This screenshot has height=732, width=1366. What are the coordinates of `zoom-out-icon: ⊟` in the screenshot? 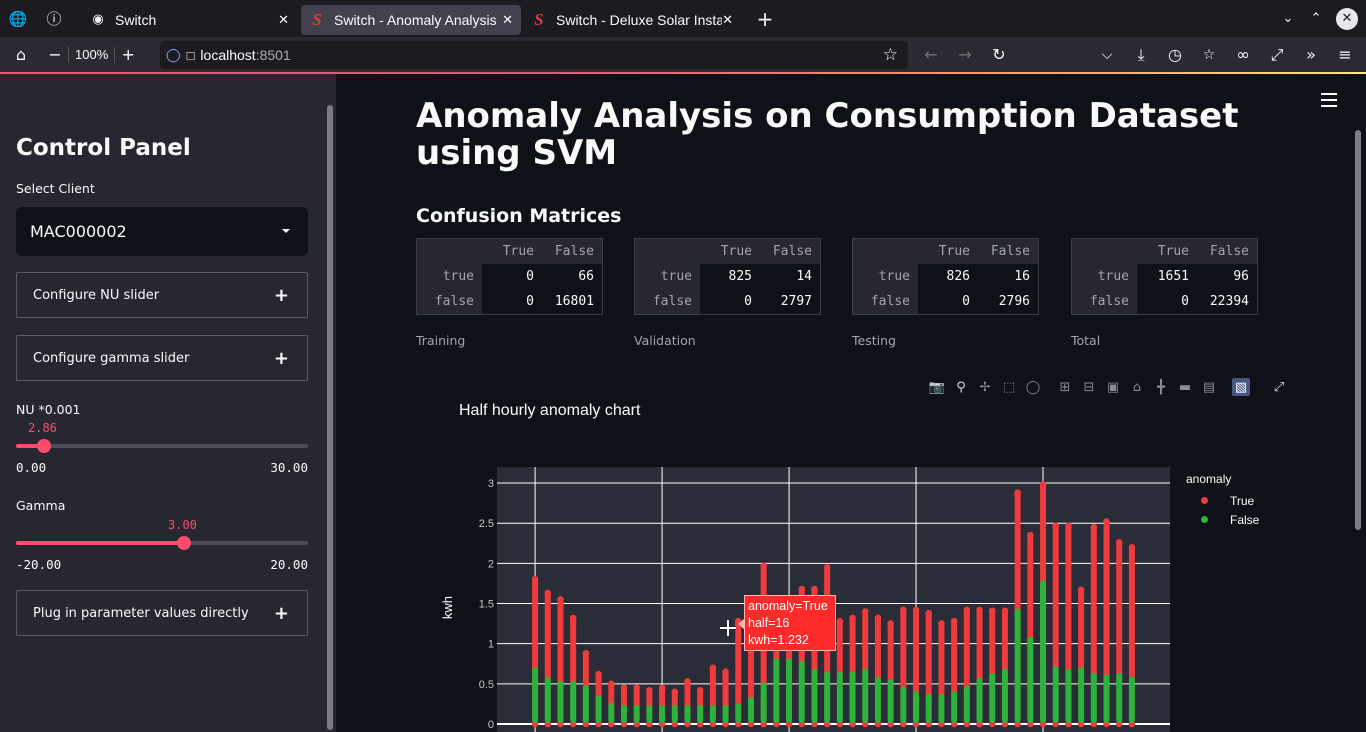 It's located at (1089, 387).